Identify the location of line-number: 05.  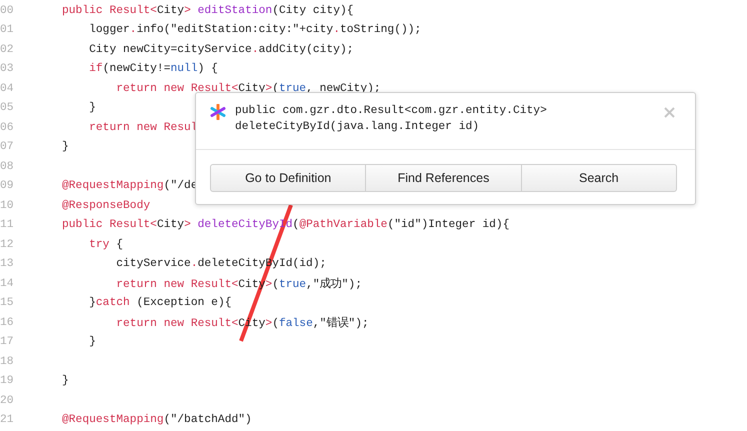
(7, 108).